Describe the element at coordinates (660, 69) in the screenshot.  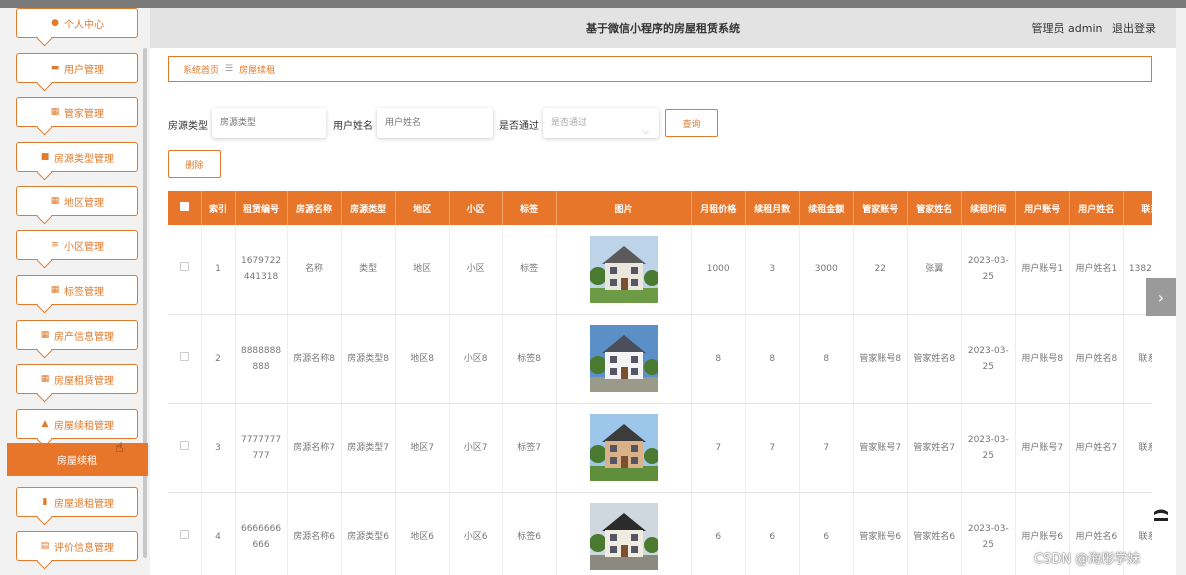
I see `breadcrumb: 系统首页 ☰ 房屋续租` at that location.